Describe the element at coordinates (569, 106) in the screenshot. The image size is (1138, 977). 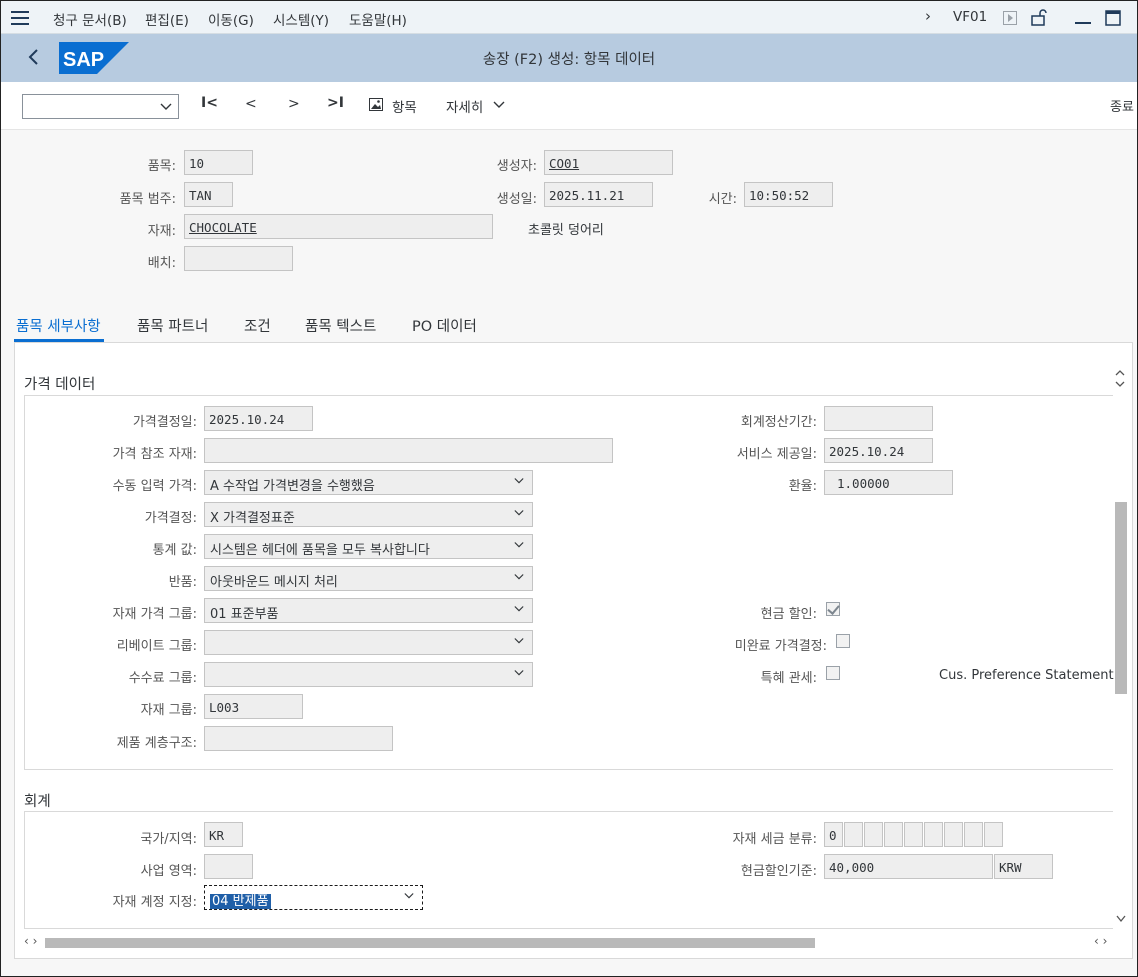
I see `toolbar: I< < > >I 항목 자세히 종료` at that location.